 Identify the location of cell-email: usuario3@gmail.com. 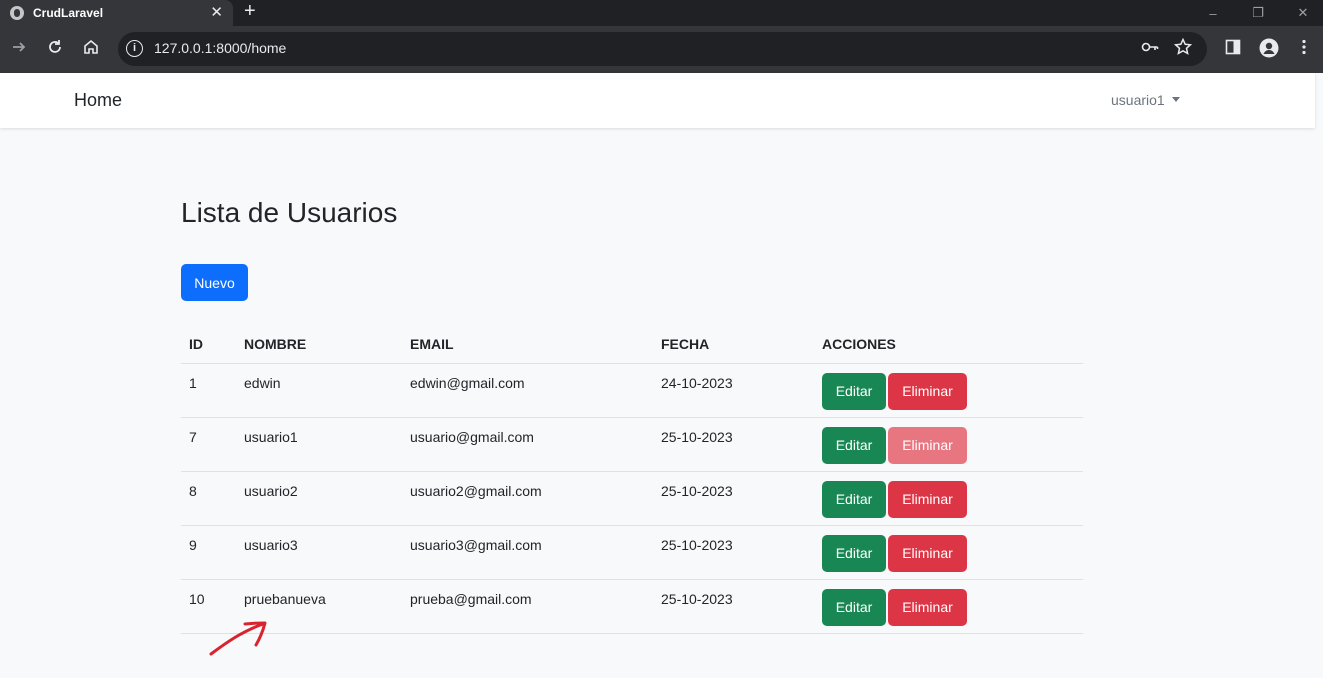
(527, 552).